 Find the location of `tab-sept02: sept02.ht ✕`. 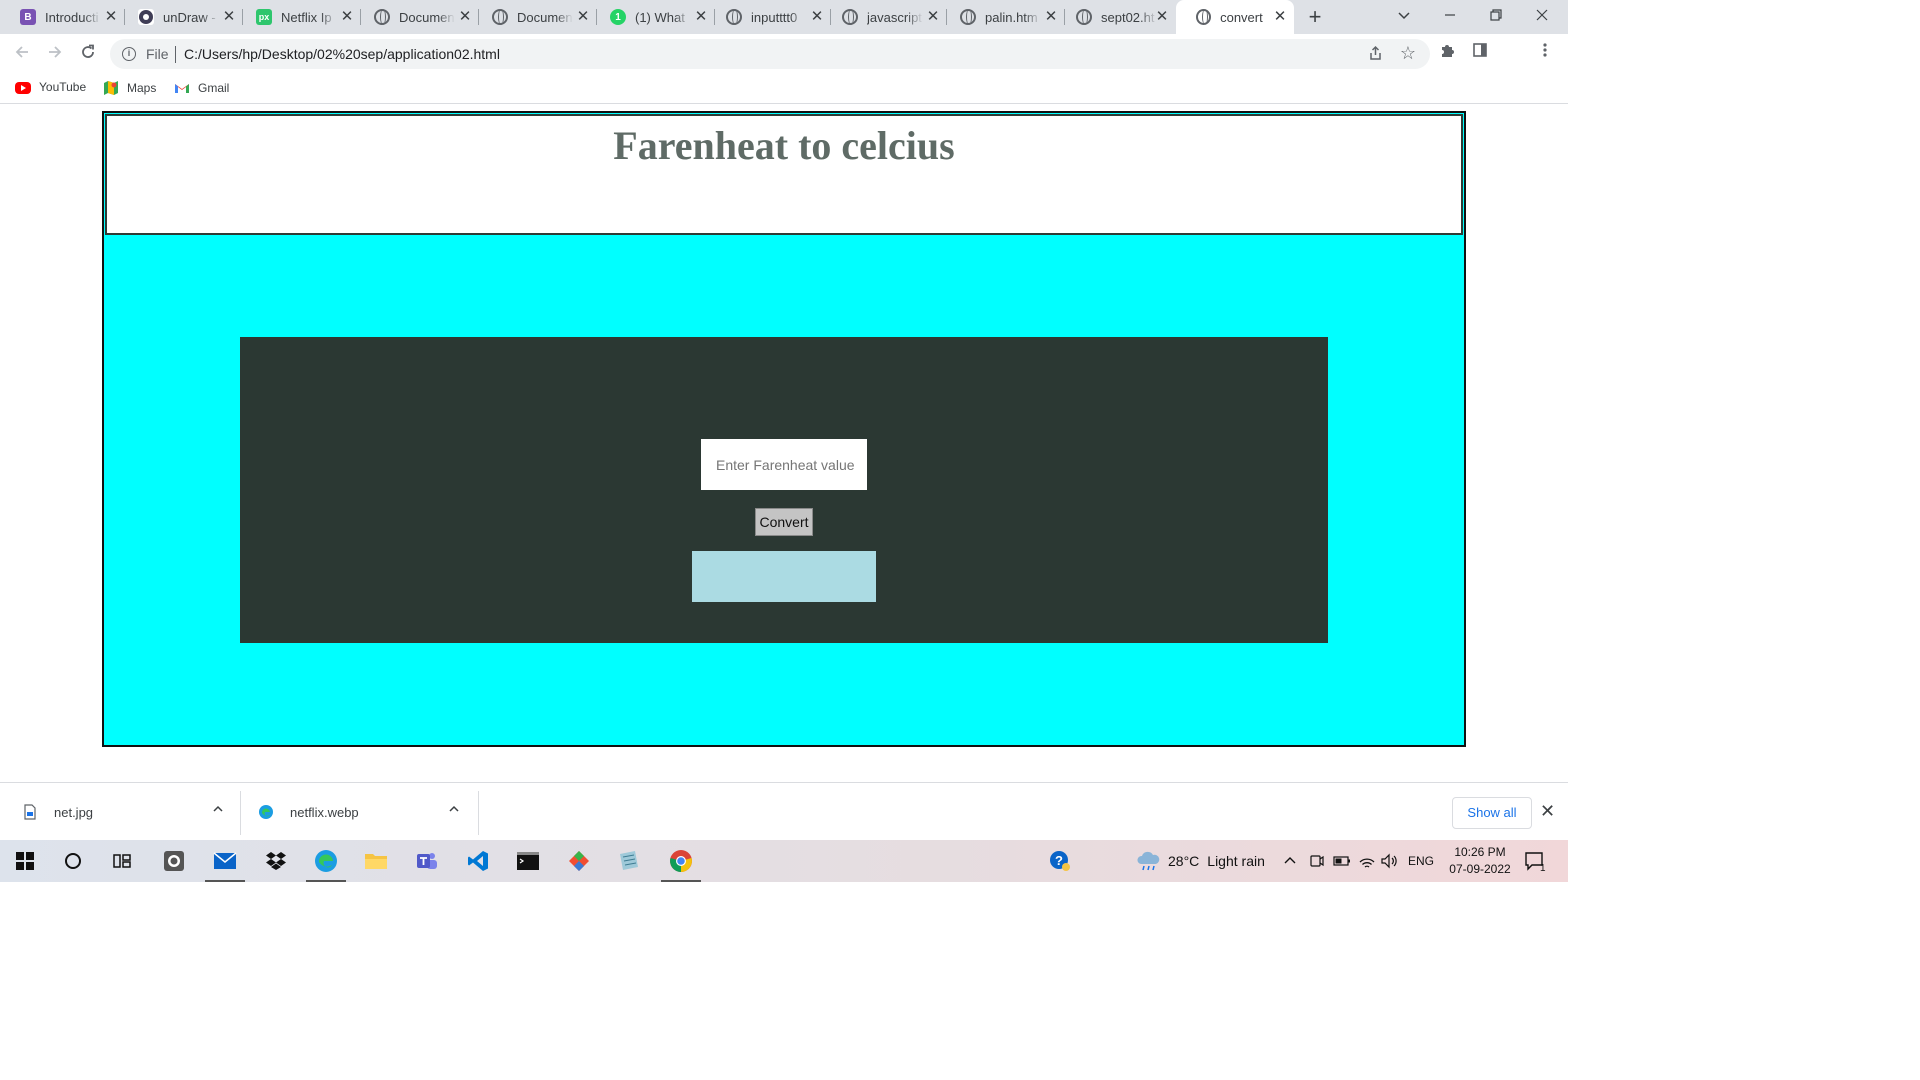

tab-sept02: sept02.ht ✕ is located at coordinates (1116, 17).